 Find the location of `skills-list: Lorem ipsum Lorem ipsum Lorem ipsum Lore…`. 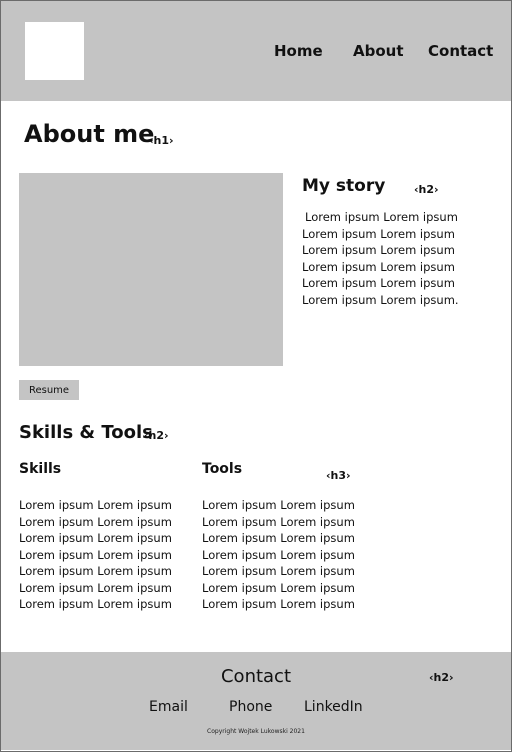

skills-list: Lorem ipsum Lorem ipsum Lorem ipsum Lore… is located at coordinates (95, 555).